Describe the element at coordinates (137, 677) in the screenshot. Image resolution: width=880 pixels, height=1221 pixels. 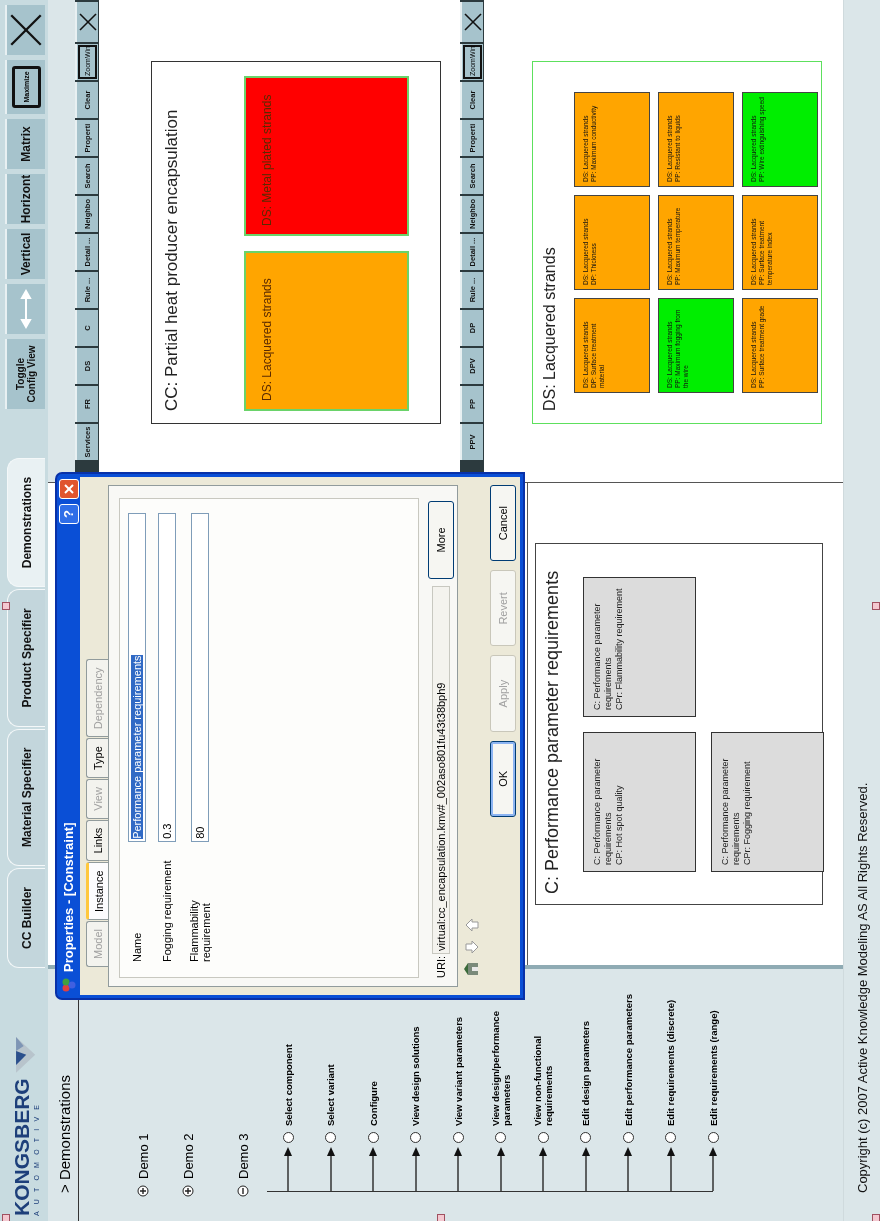
I see `input-field: Performance parameter requirements` at that location.